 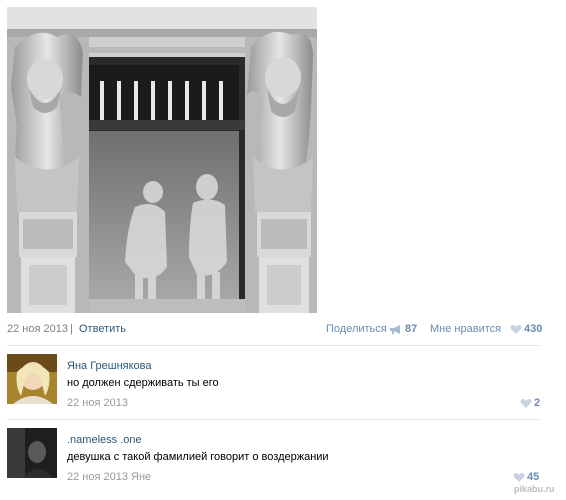 What do you see at coordinates (97, 403) in the screenshot?
I see `comment-date: 22 ноя 2013` at bounding box center [97, 403].